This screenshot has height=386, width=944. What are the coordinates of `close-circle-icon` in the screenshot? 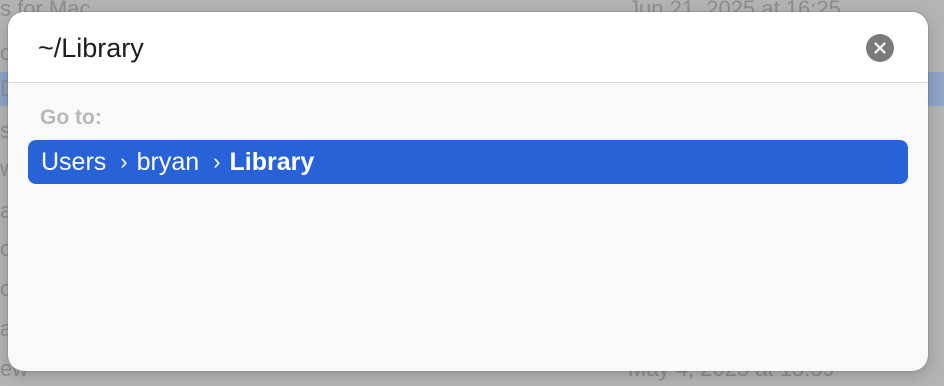 It's located at (880, 48).